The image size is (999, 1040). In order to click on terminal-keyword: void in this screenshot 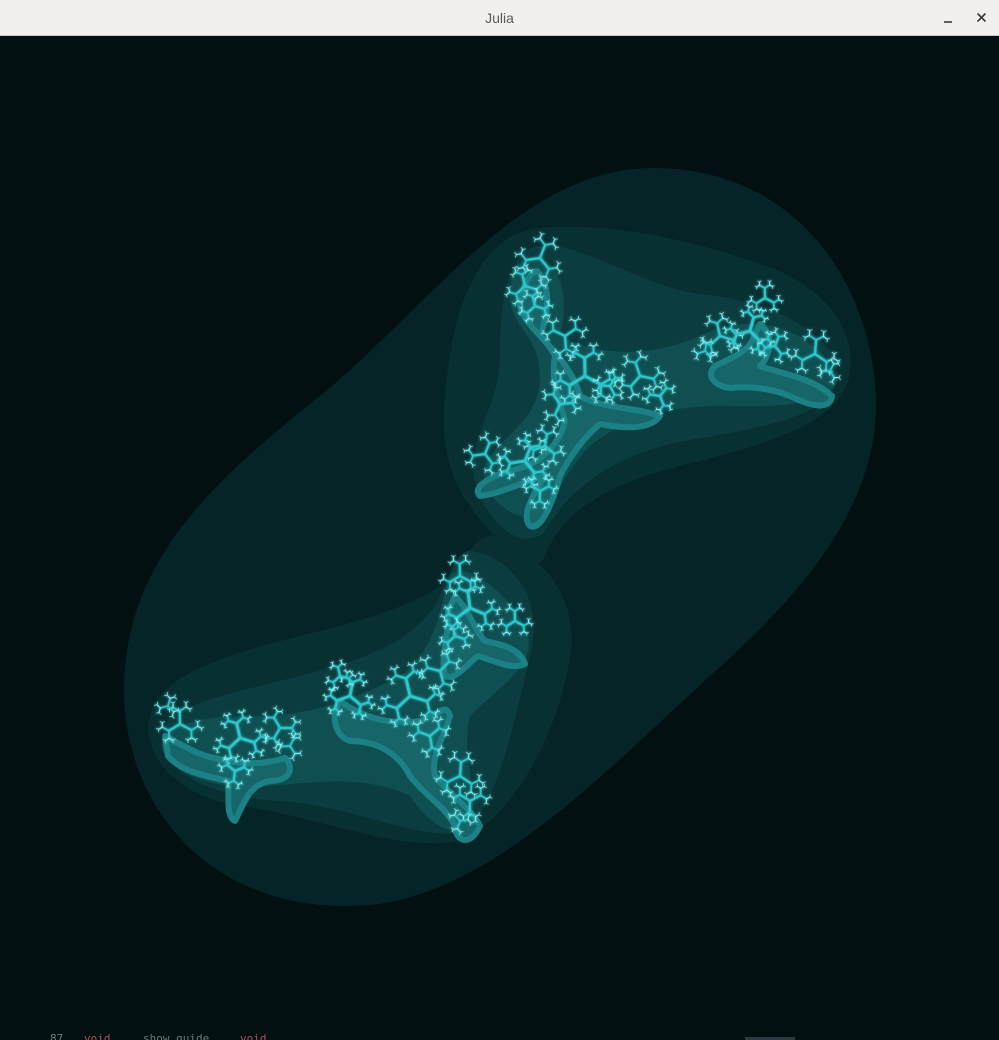, I will do `click(97, 1036)`.